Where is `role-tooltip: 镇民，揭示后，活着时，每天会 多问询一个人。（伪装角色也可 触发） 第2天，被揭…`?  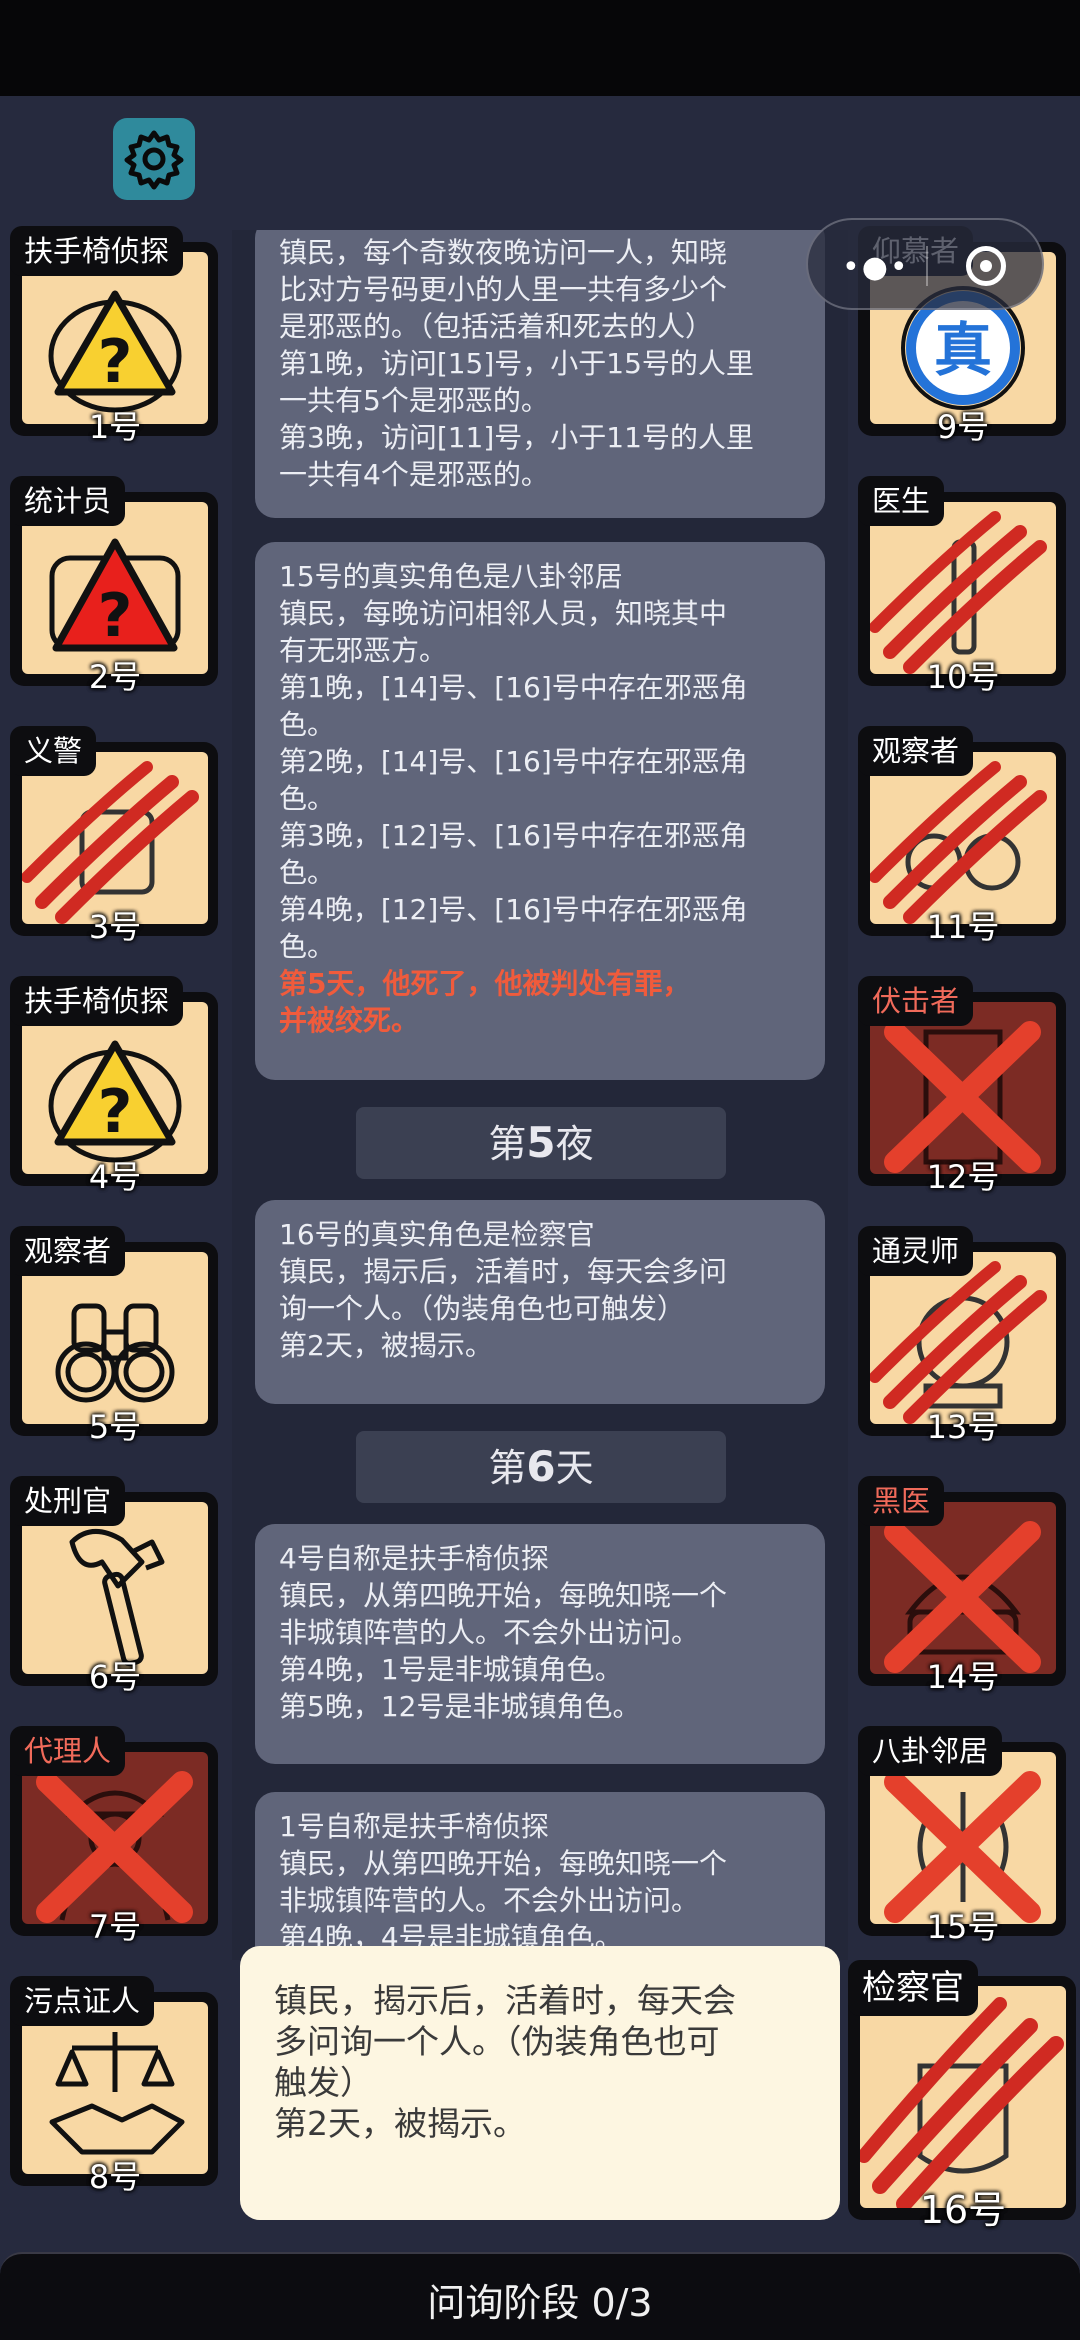 role-tooltip: 镇民，揭示后，活着时，每天会 多问询一个人。（伪装角色也可 触发） 第2天，被揭… is located at coordinates (540, 2083).